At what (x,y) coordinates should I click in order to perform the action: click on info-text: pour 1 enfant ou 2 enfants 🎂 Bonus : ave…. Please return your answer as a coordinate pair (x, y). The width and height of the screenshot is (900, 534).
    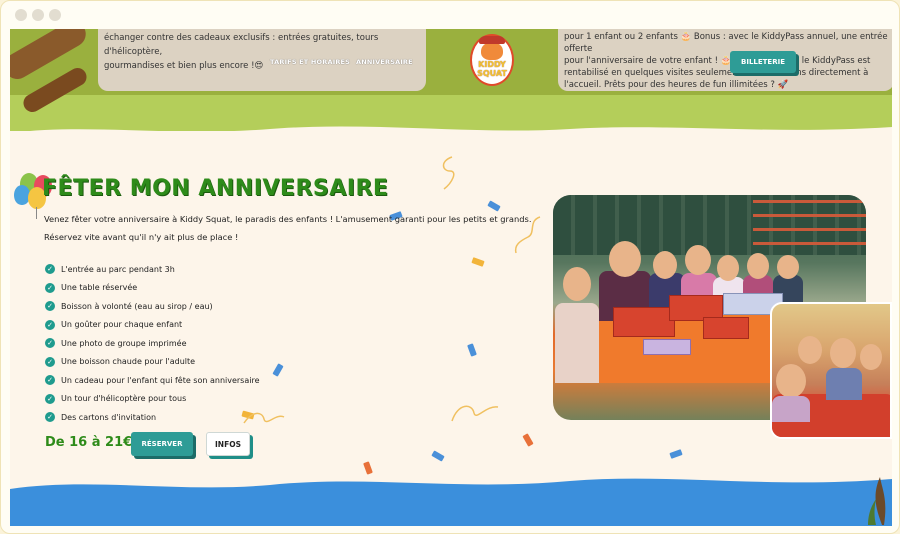
    Looking at the image, I should click on (726, 43).